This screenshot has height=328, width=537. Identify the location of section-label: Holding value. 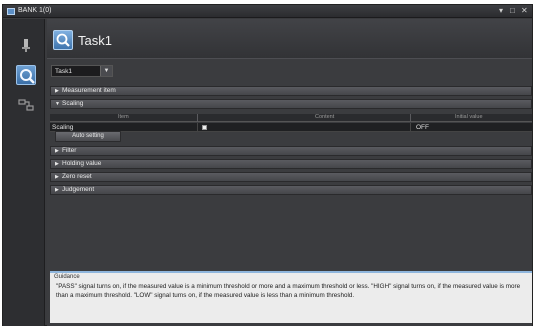
(82, 163).